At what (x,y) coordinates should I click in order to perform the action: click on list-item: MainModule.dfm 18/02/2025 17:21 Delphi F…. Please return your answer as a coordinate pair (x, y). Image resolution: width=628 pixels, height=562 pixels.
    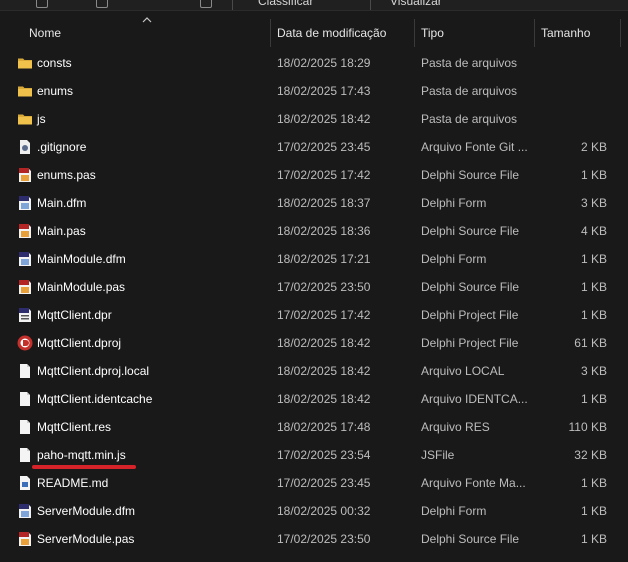
    Looking at the image, I should click on (314, 259).